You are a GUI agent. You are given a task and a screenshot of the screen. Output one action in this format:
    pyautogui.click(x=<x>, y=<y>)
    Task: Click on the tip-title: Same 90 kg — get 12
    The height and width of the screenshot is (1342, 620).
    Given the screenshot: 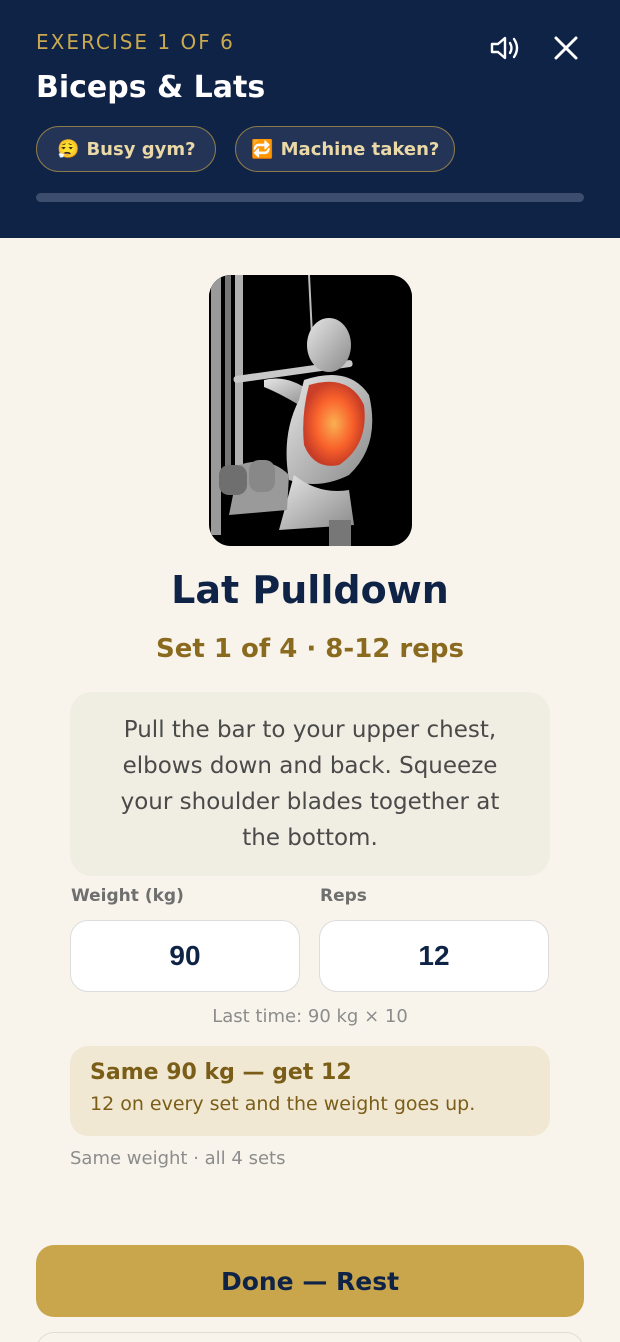 What is the action you would take?
    pyautogui.click(x=221, y=1072)
    